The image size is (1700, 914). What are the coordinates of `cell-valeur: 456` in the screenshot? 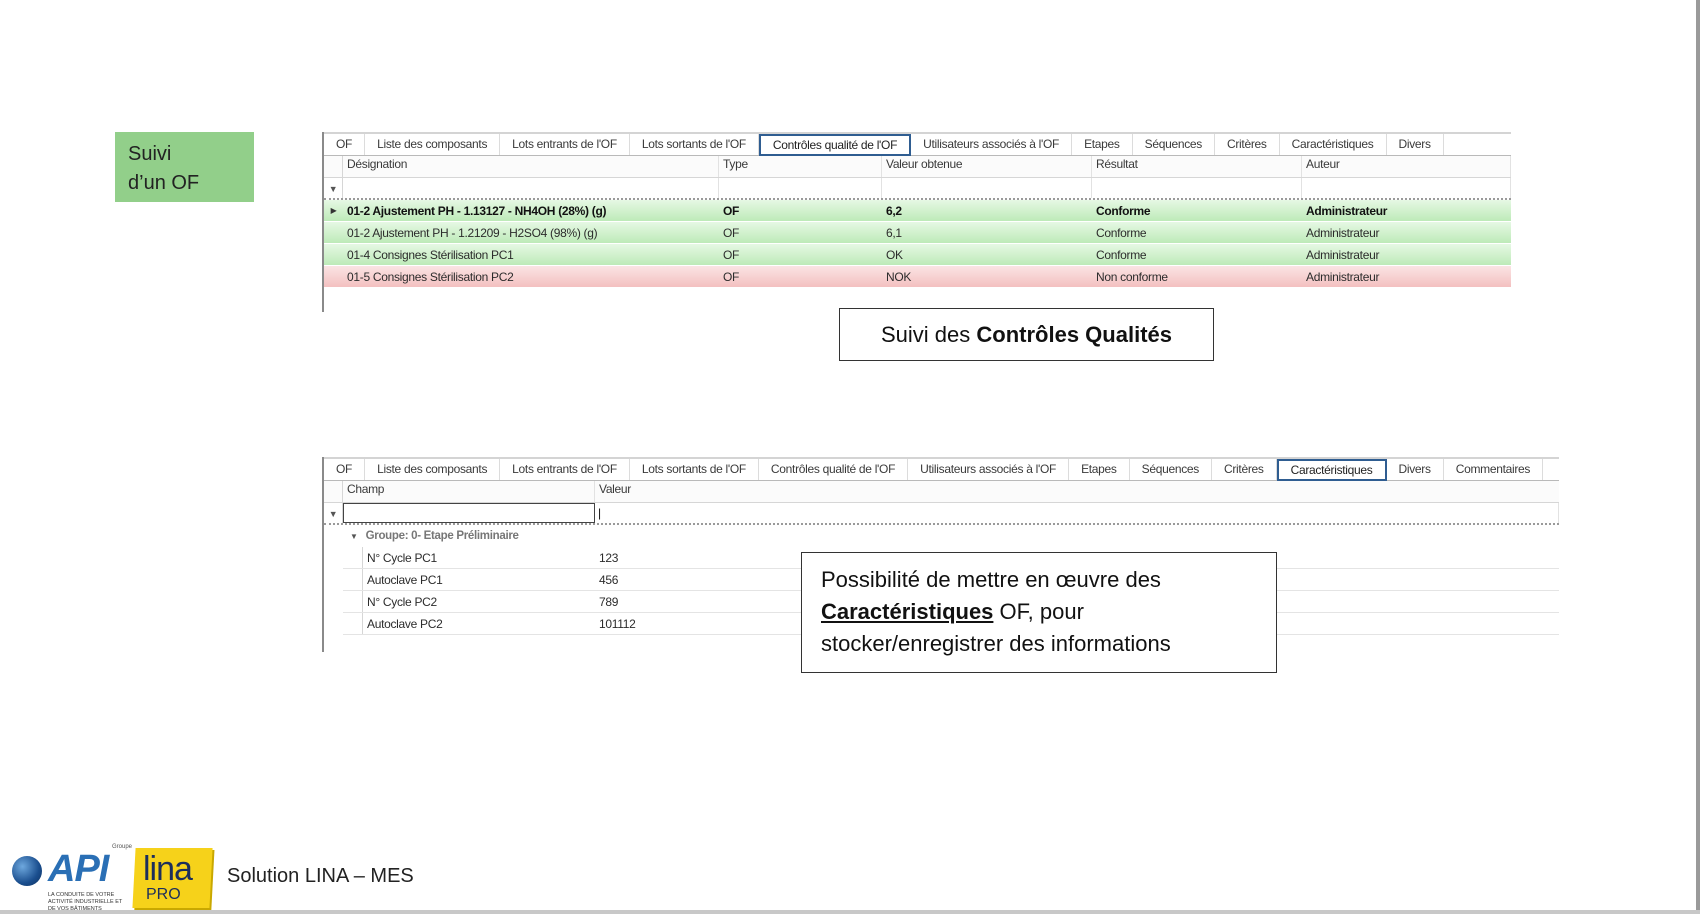 It's located at (608, 579).